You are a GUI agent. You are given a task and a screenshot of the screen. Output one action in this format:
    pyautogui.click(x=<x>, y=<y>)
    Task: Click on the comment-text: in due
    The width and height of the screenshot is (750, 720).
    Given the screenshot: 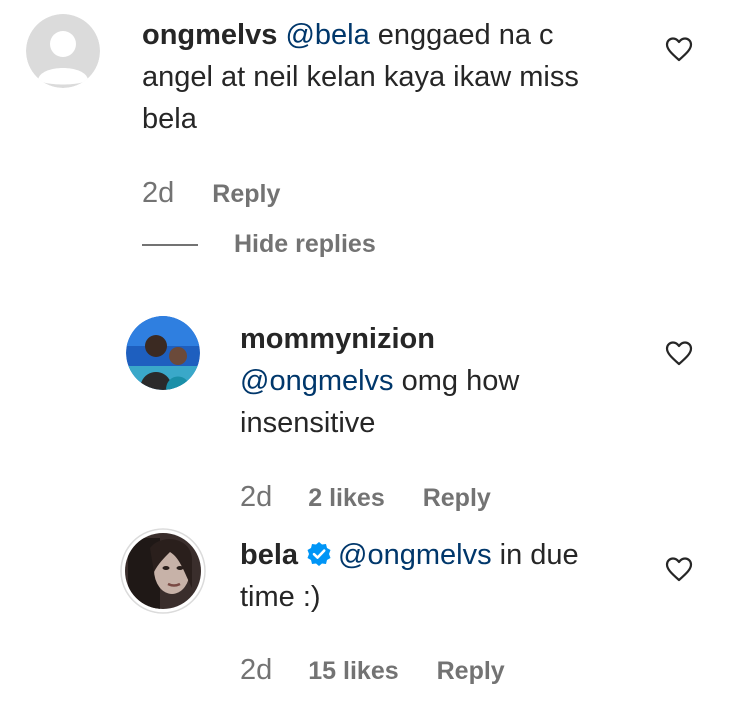 What is the action you would take?
    pyautogui.click(x=535, y=555)
    